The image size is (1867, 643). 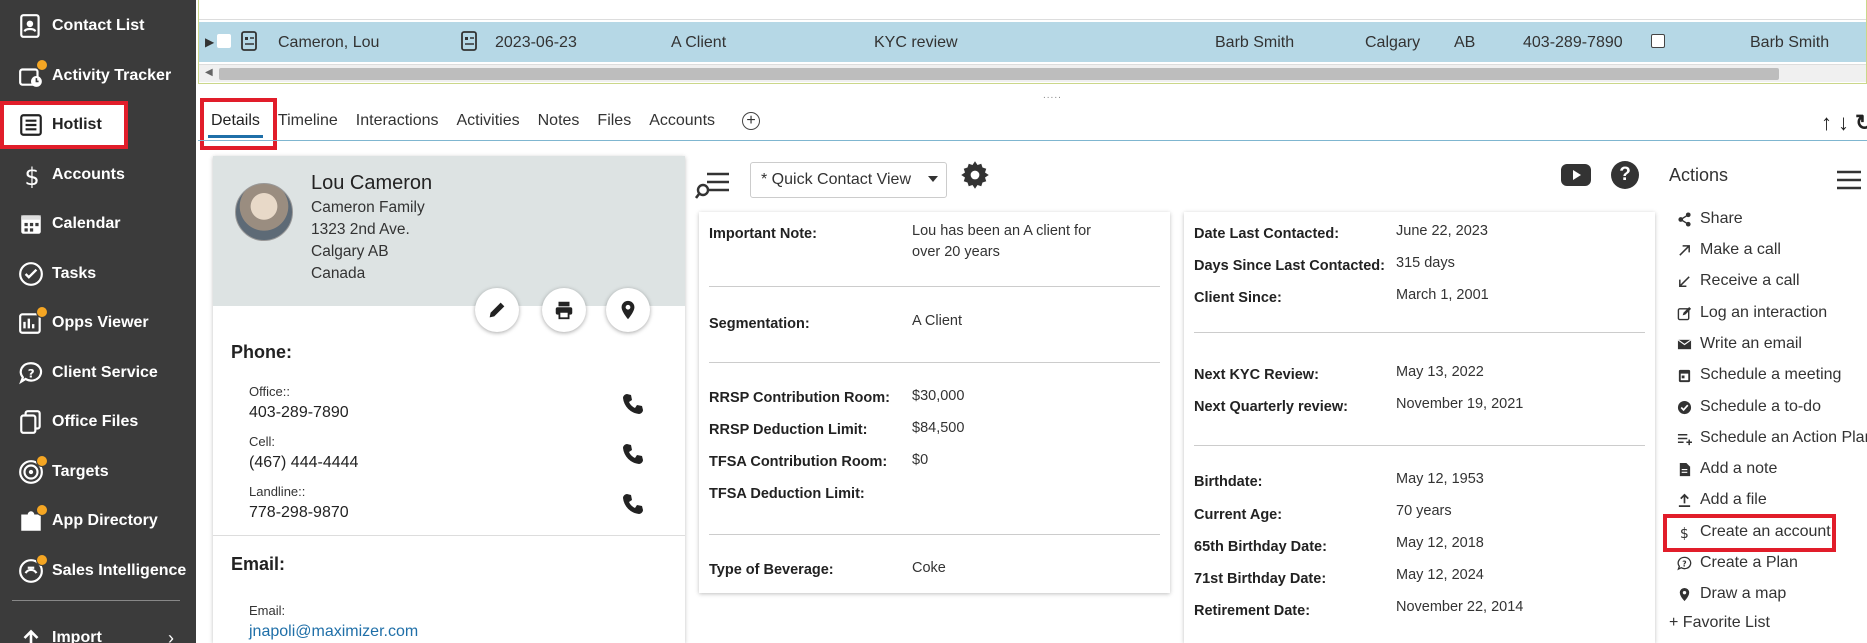 What do you see at coordinates (771, 570) in the screenshot?
I see `beverage-label: Type of Beverage:` at bounding box center [771, 570].